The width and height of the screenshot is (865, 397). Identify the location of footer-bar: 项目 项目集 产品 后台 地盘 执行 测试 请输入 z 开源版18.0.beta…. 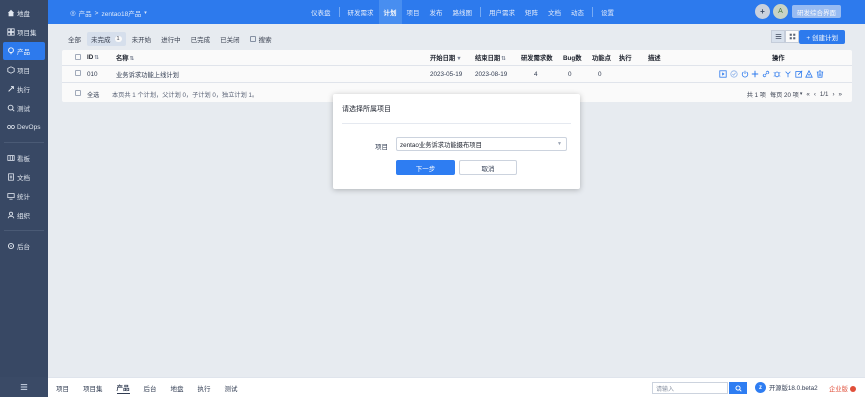
(456, 387).